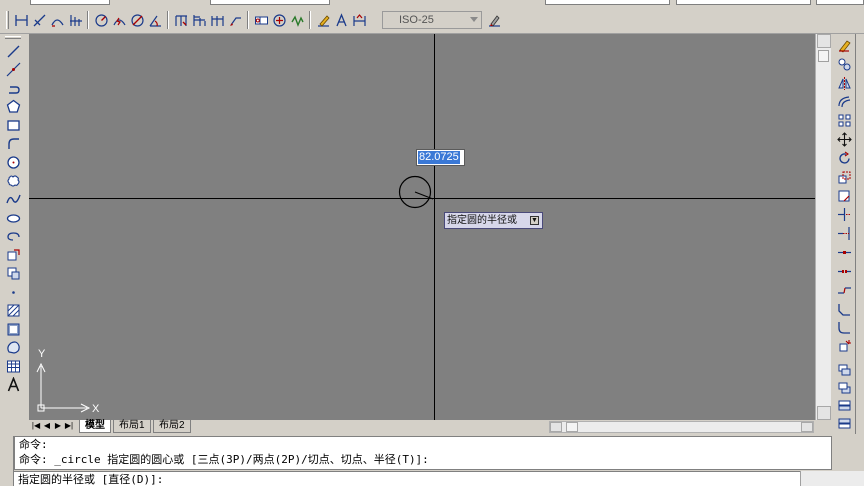  What do you see at coordinates (840, 2) in the screenshot?
I see `lineweight-combo` at bounding box center [840, 2].